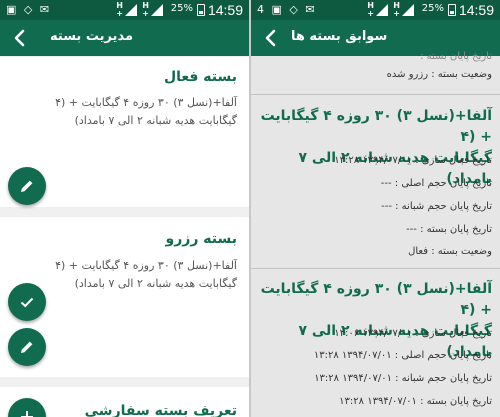 The height and width of the screenshot is (417, 500). Describe the element at coordinates (27, 407) in the screenshot. I see `add-button` at that location.